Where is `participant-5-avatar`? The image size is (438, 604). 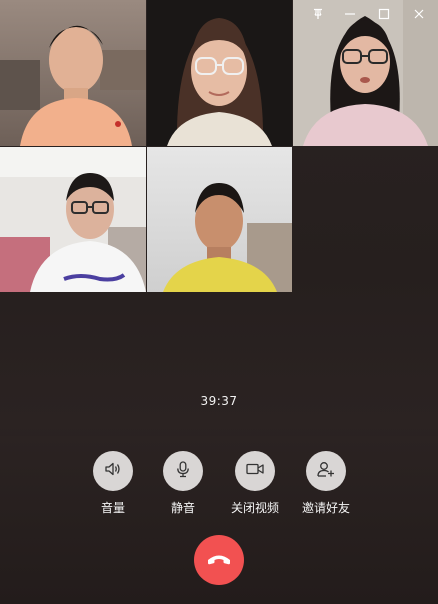 participant-5-avatar is located at coordinates (219, 219).